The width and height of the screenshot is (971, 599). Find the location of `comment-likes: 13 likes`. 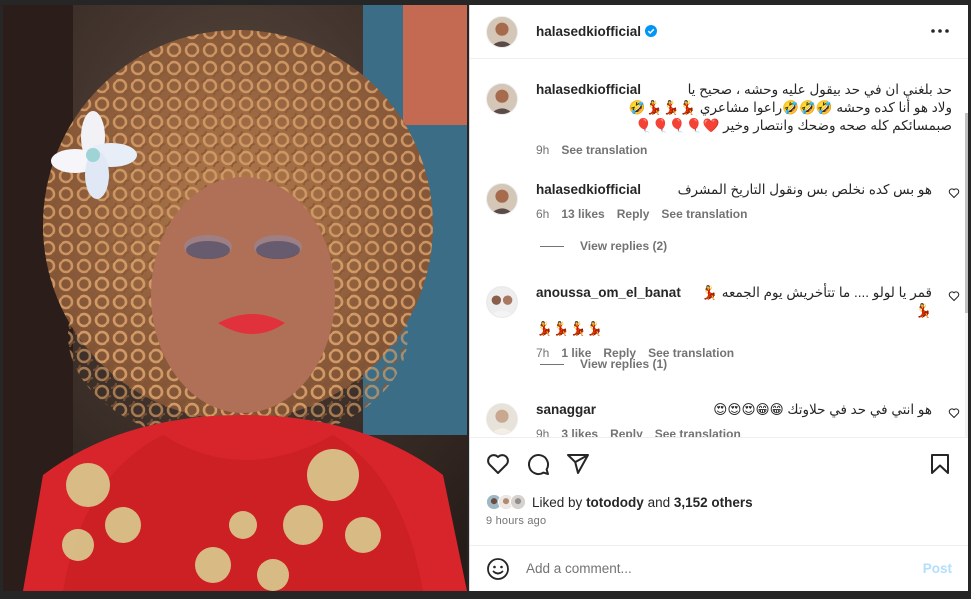

comment-likes: 13 likes is located at coordinates (582, 214).